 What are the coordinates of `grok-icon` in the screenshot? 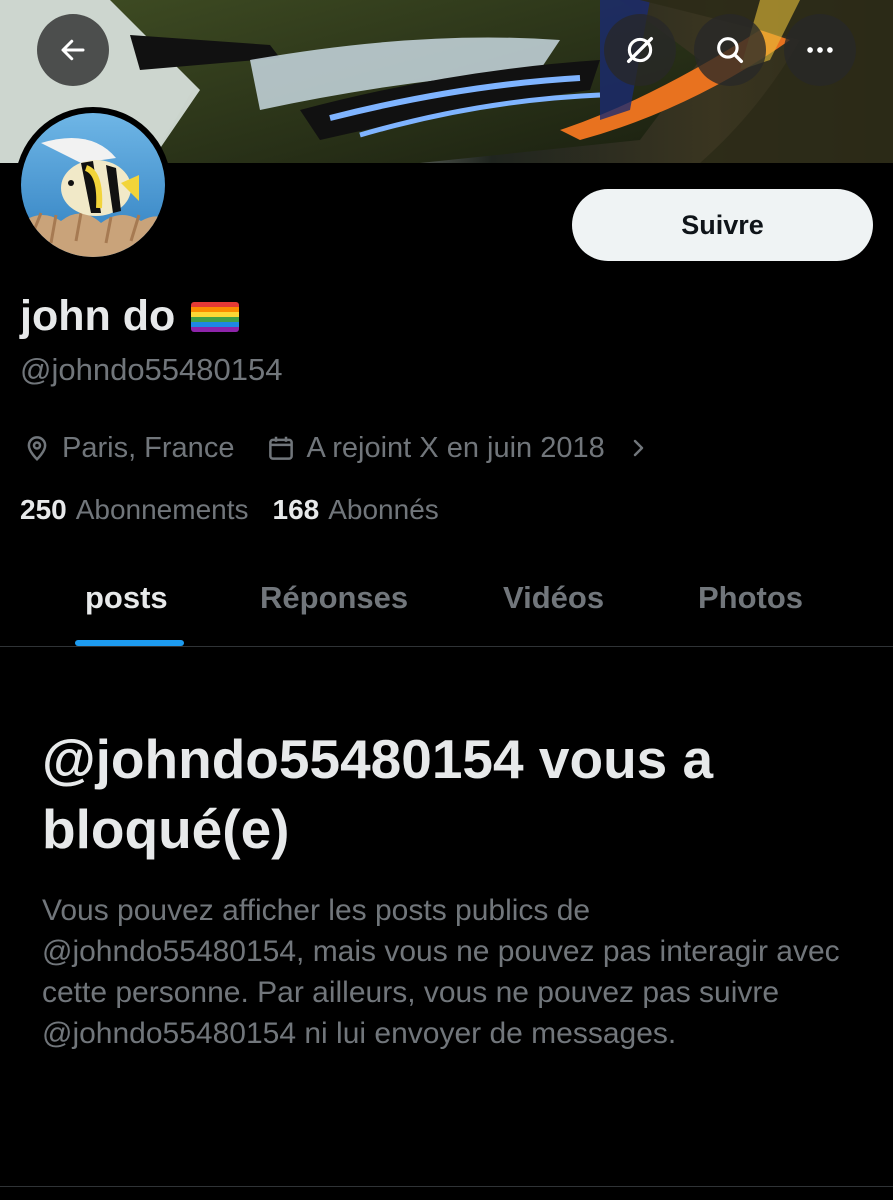 It's located at (640, 50).